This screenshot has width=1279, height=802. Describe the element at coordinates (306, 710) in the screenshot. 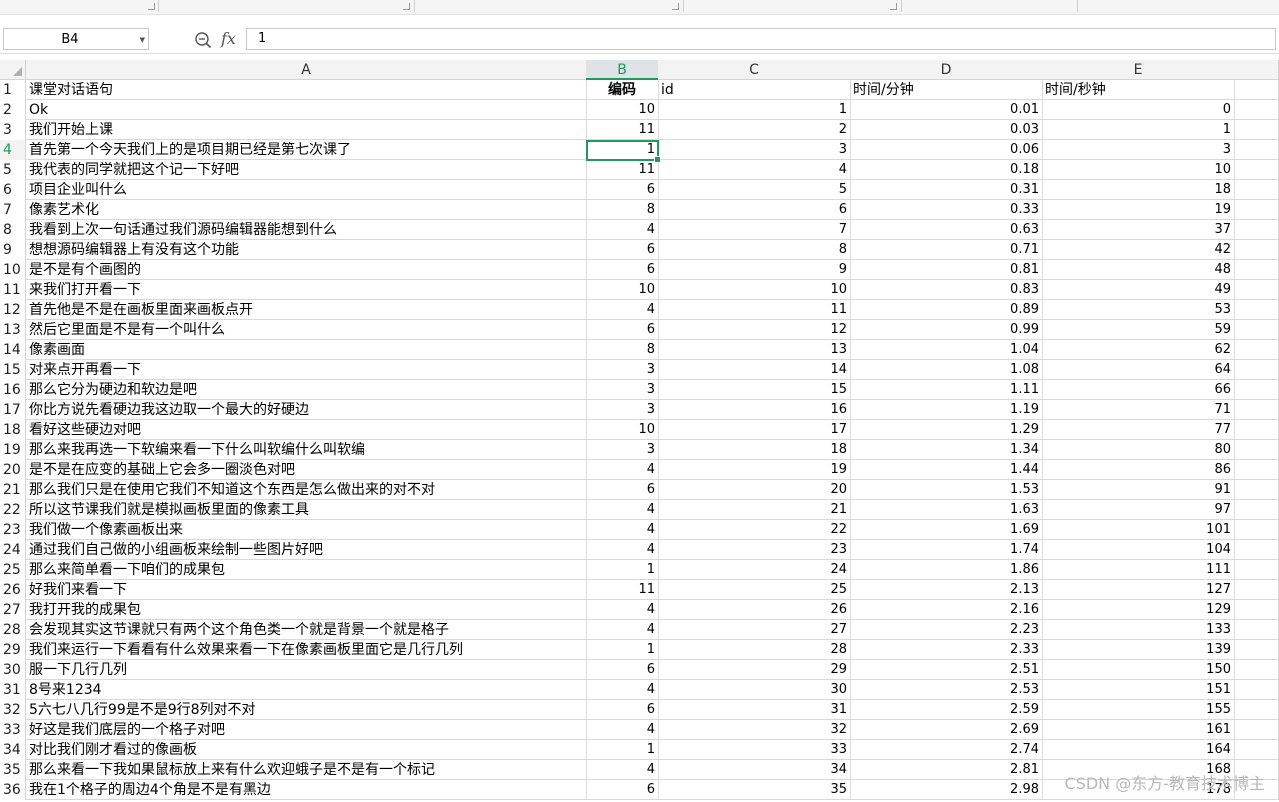

I see `cell-a: 5六七八几行99是不是9行8列对不对` at that location.